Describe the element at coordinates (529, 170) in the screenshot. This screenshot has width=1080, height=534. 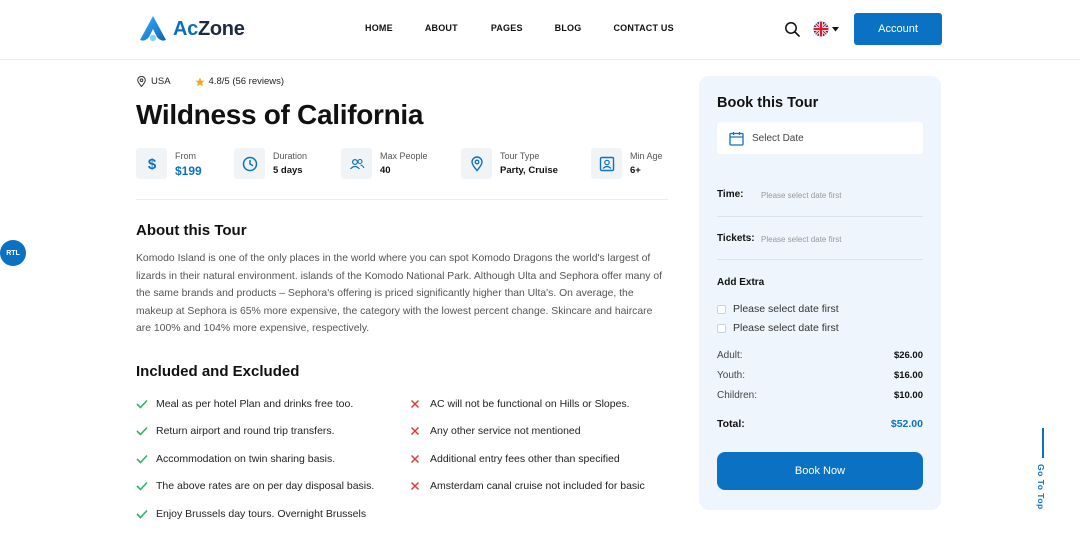
I see `fact-tour-type-value: Party, Cruise` at that location.